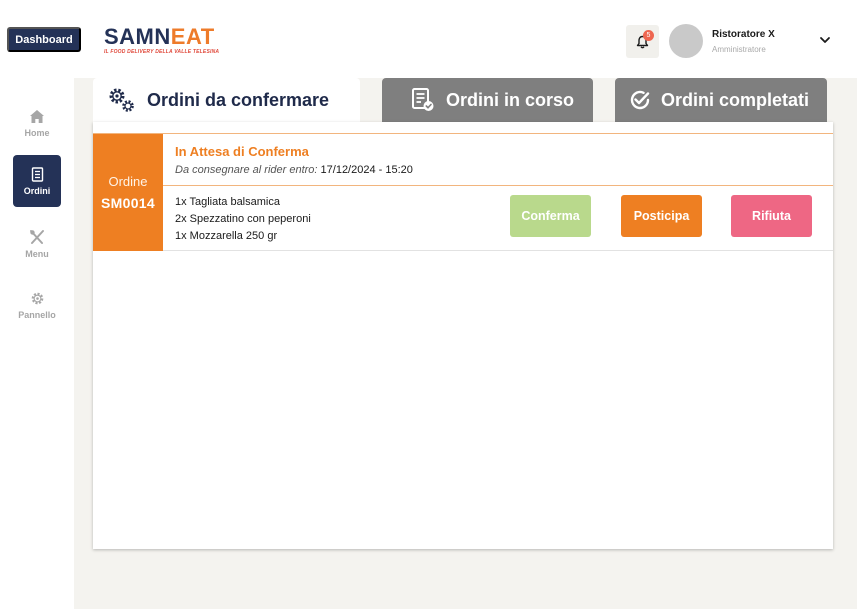  What do you see at coordinates (121, 100) in the screenshot?
I see `gears-icon` at bounding box center [121, 100].